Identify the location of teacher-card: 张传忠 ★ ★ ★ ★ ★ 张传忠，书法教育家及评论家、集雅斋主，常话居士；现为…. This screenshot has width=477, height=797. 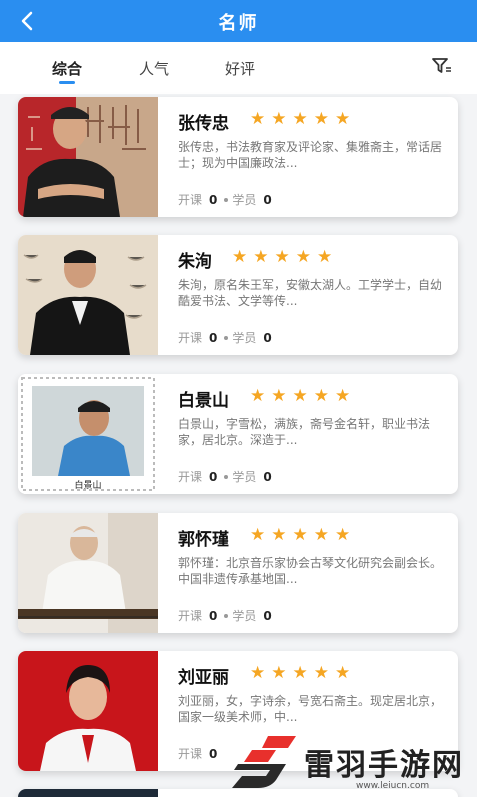
(238, 157).